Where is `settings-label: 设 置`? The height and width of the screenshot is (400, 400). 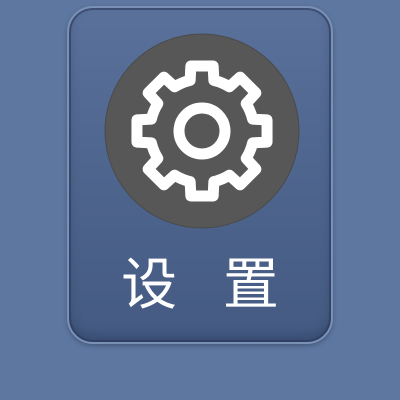
settings-label: 设 置 is located at coordinates (207, 285).